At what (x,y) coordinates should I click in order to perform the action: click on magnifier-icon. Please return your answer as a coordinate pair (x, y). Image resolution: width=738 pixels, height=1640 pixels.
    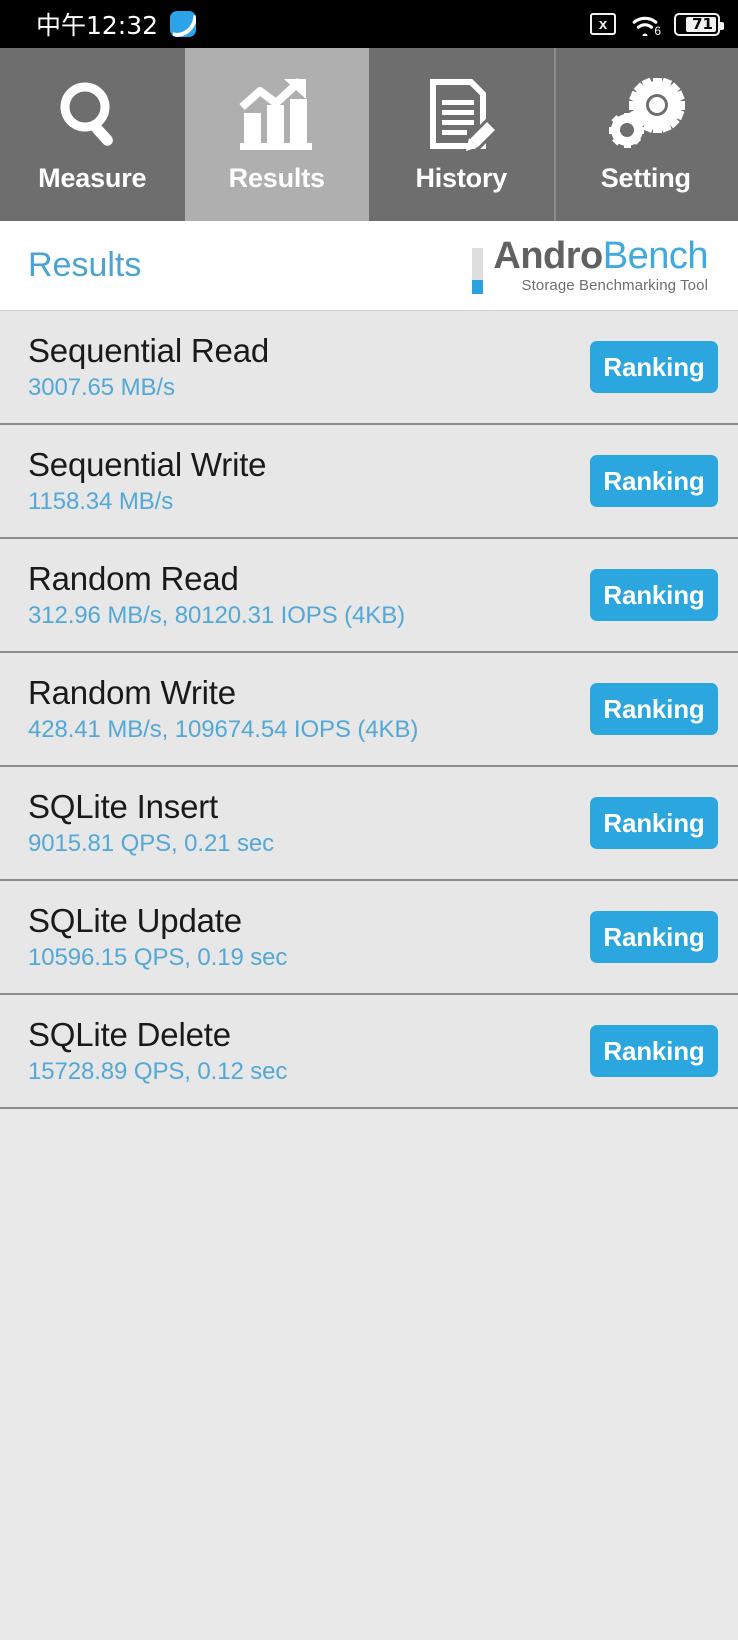
    Looking at the image, I should click on (92, 116).